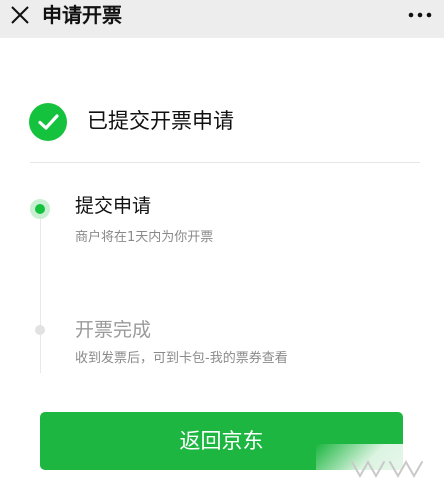 This screenshot has height=492, width=444. I want to click on watermark, so click(380, 468).